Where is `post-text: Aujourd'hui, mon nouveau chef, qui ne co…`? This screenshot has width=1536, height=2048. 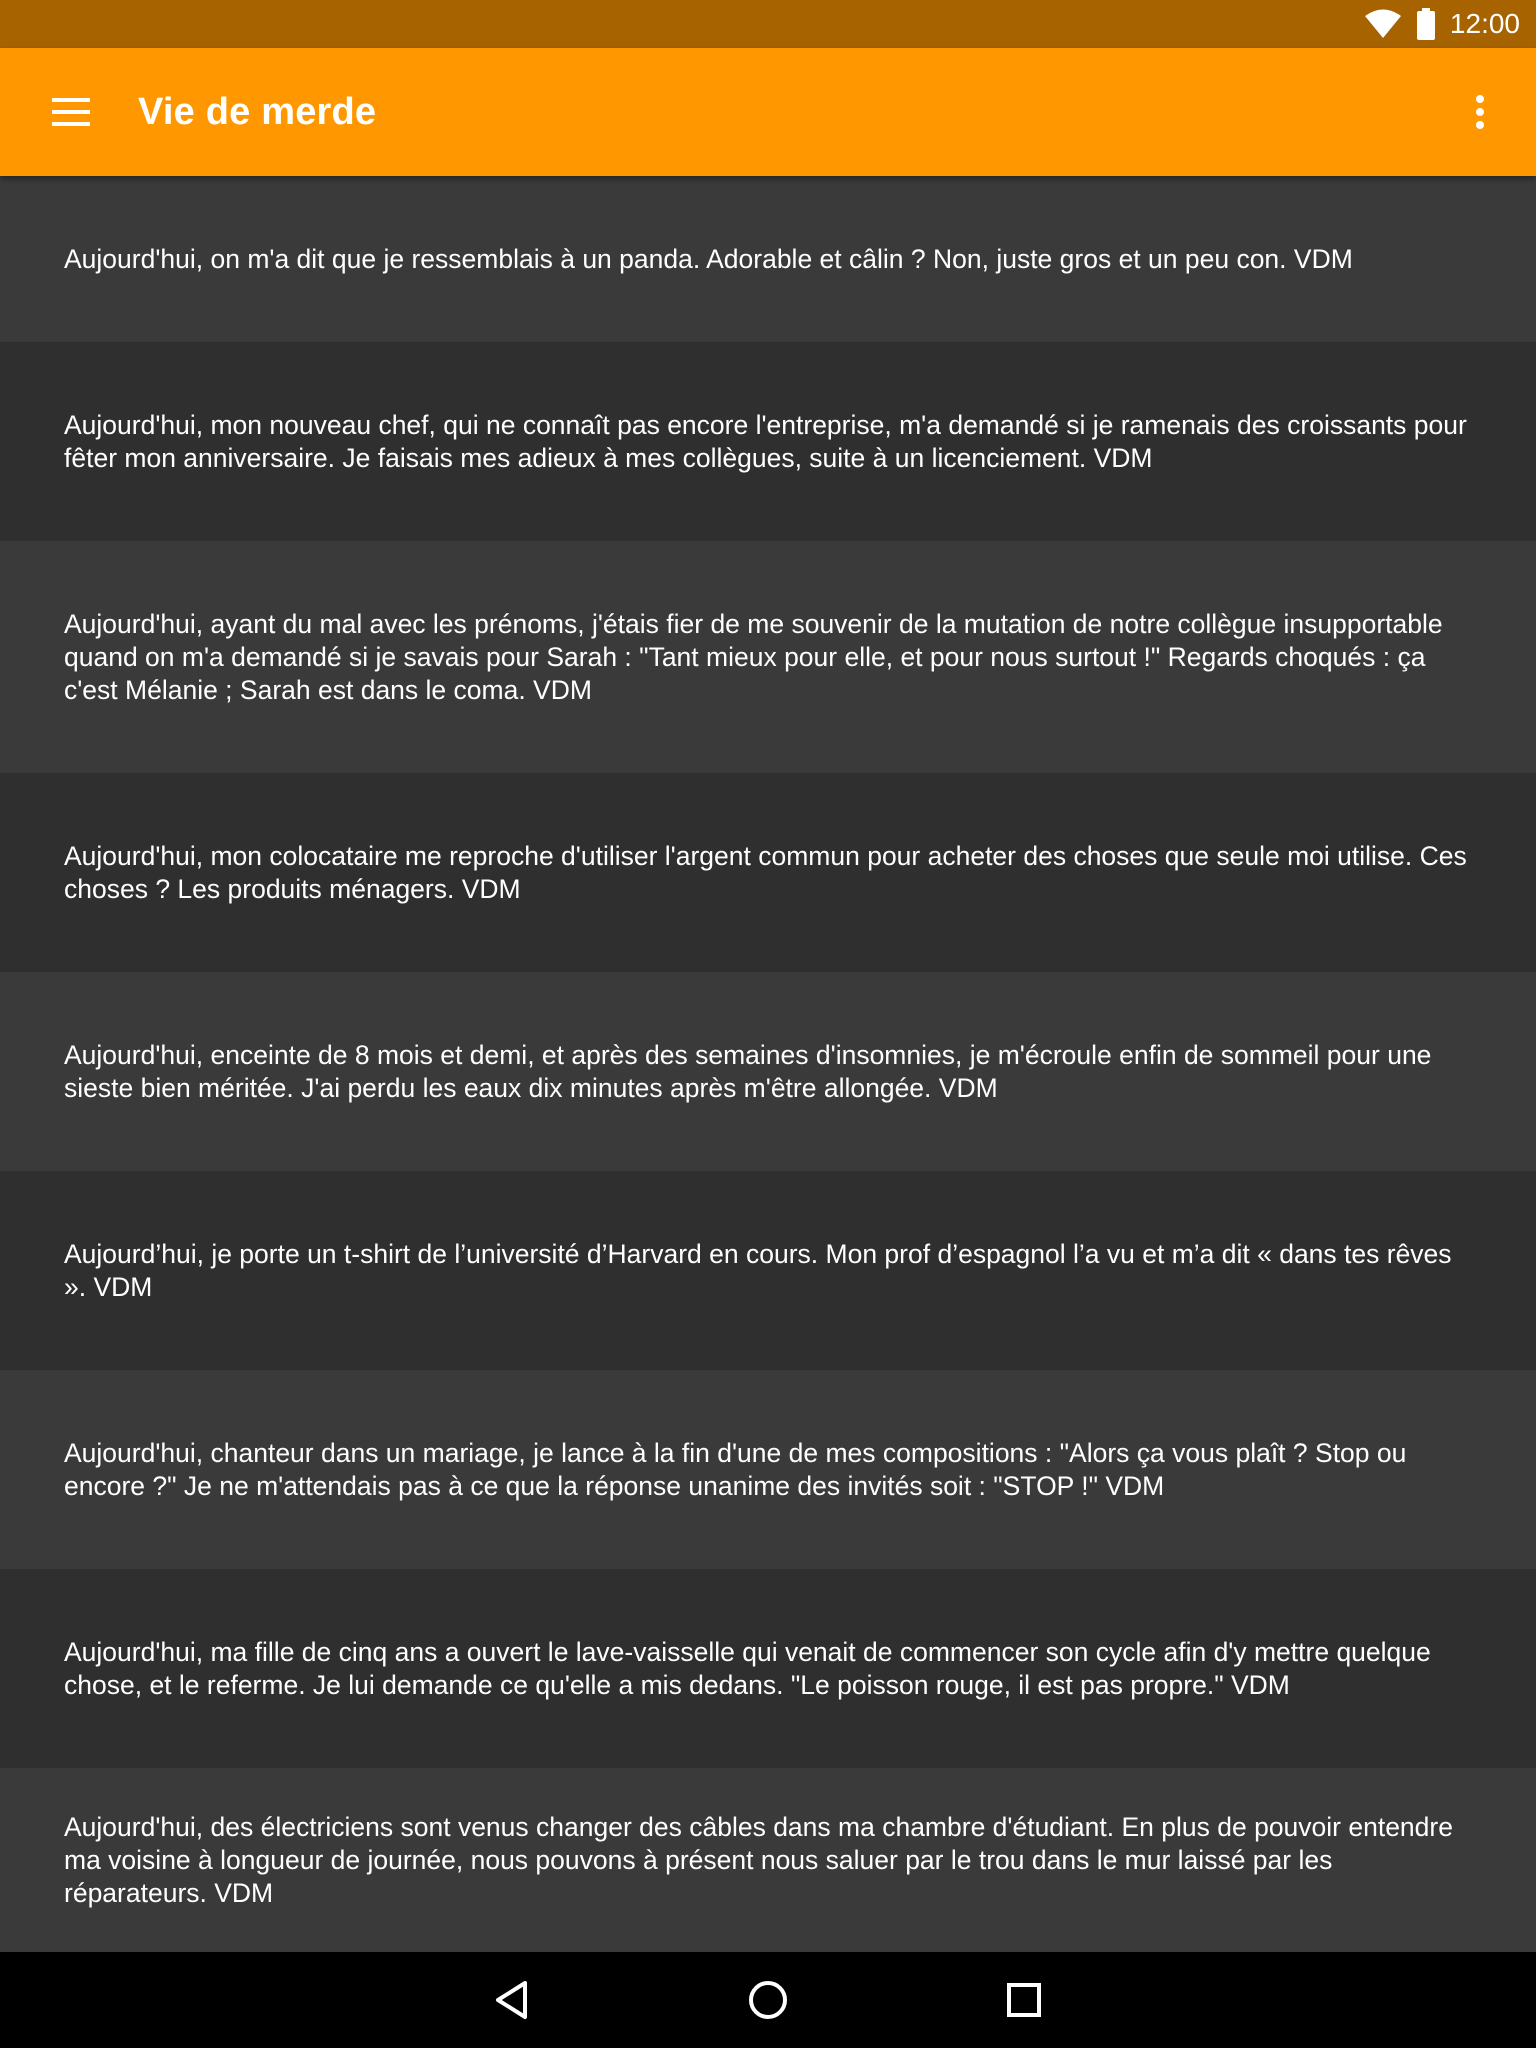
post-text: Aujourd'hui, mon nouveau chef, qui ne co… is located at coordinates (765, 441).